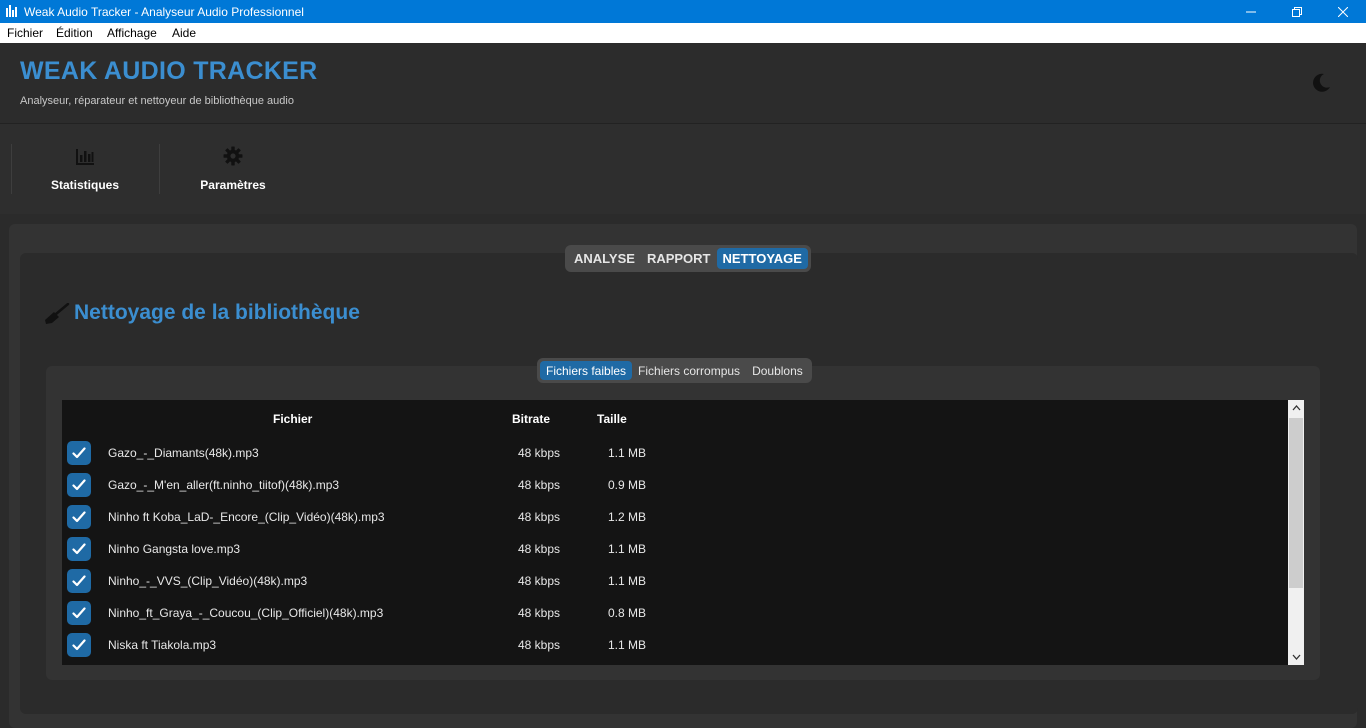  I want to click on section-title: Nettoyage de la bibliothèque, so click(217, 312).